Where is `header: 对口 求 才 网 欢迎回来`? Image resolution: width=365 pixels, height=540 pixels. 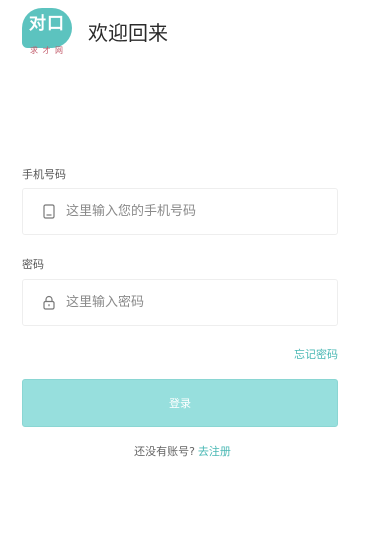
header: 对口 求 才 网 欢迎回来 is located at coordinates (95, 33).